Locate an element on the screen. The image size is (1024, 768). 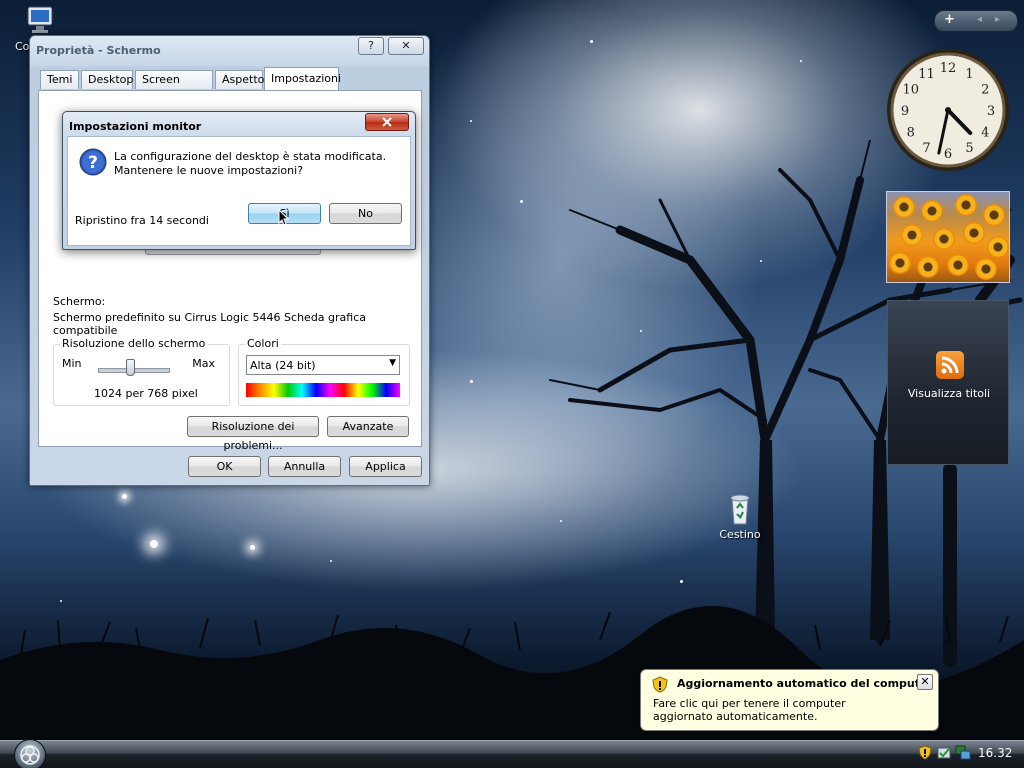
clock-number: 10 is located at coordinates (910, 90).